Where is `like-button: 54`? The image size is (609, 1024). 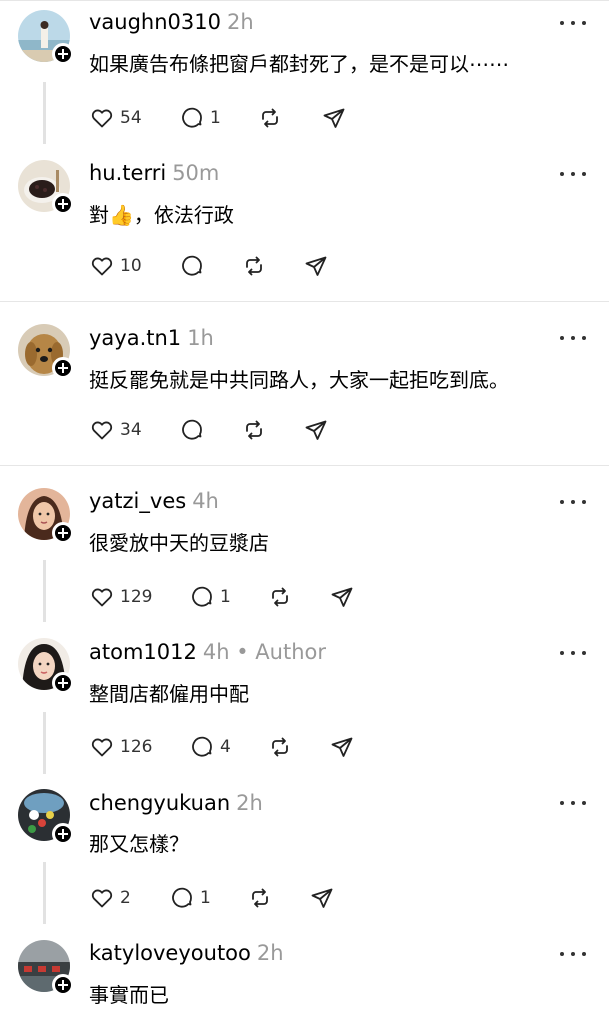 like-button: 54 is located at coordinates (116, 118).